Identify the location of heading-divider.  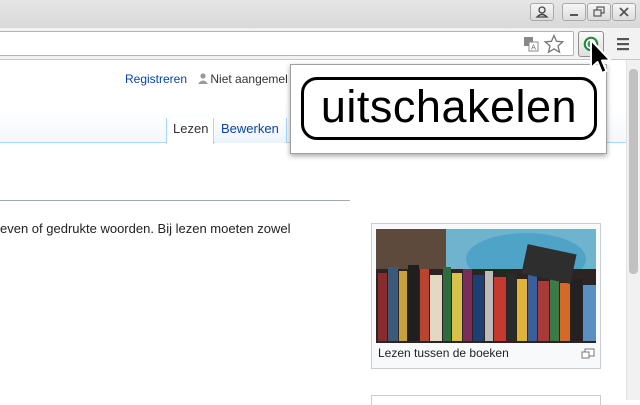
(175, 200).